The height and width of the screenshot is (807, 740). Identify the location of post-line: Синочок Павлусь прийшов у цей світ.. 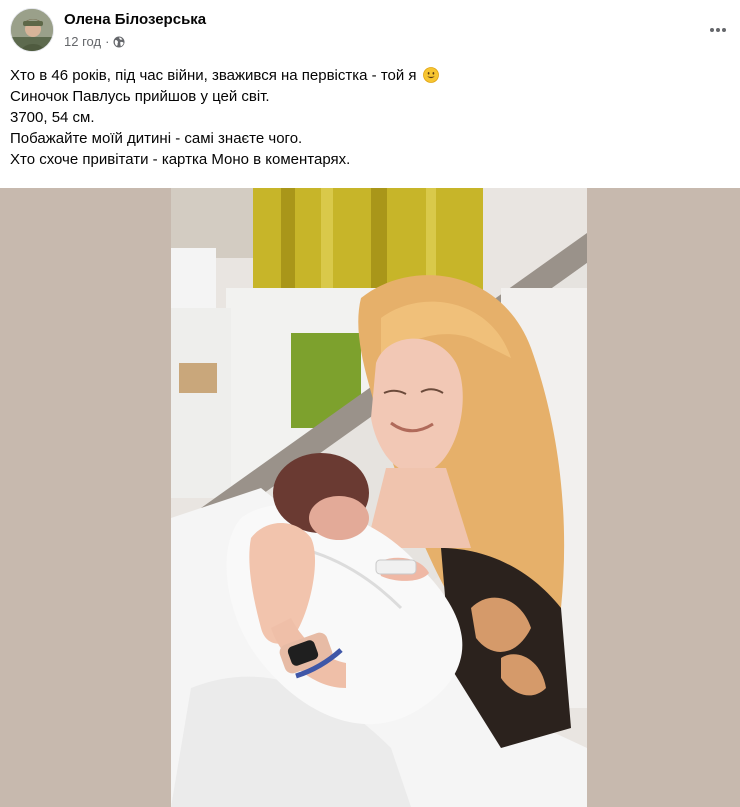
(140, 96).